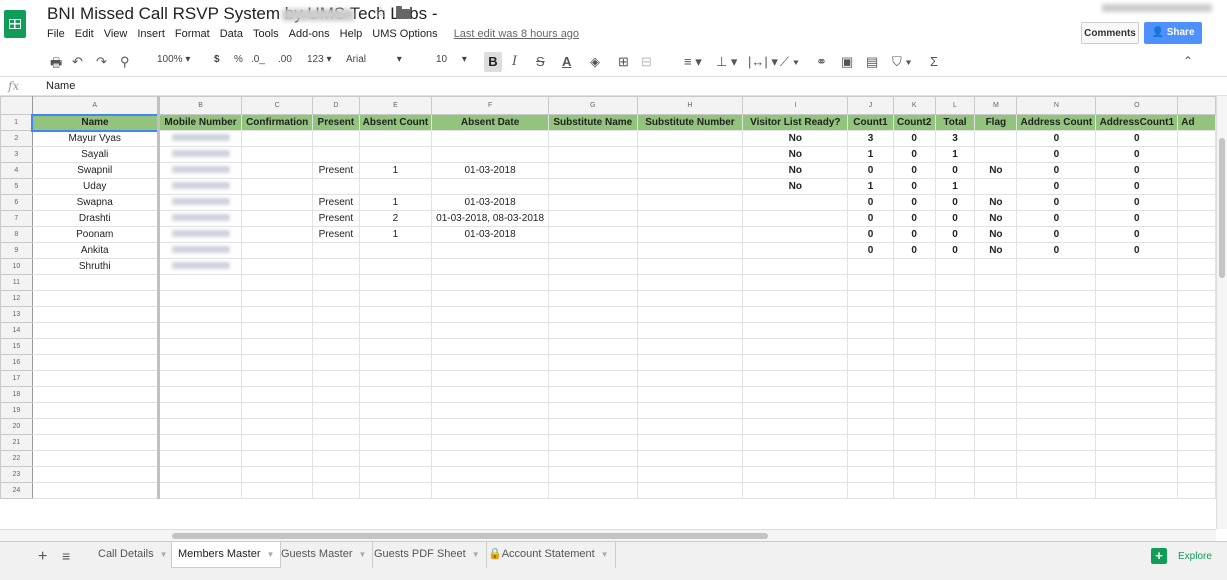 This screenshot has width=1227, height=580. Describe the element at coordinates (493, 62) in the screenshot. I see `bold-button: B` at that location.